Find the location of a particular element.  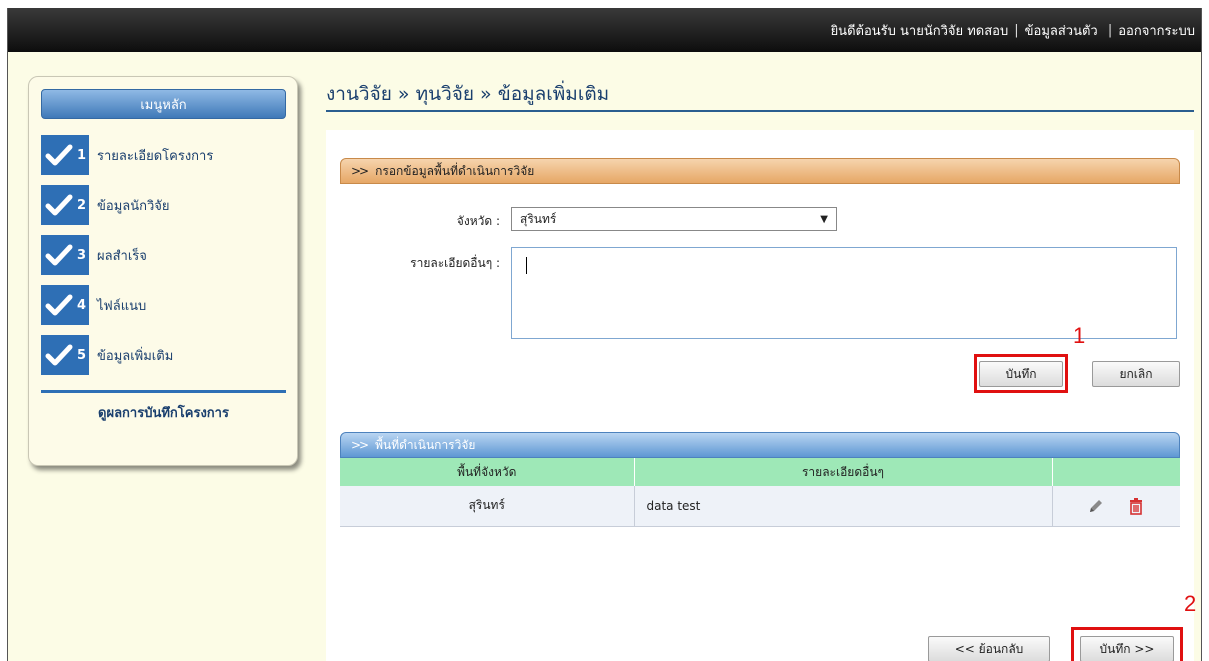

sidebar-item-label: รายละเอียดโครงการ is located at coordinates (155, 156).